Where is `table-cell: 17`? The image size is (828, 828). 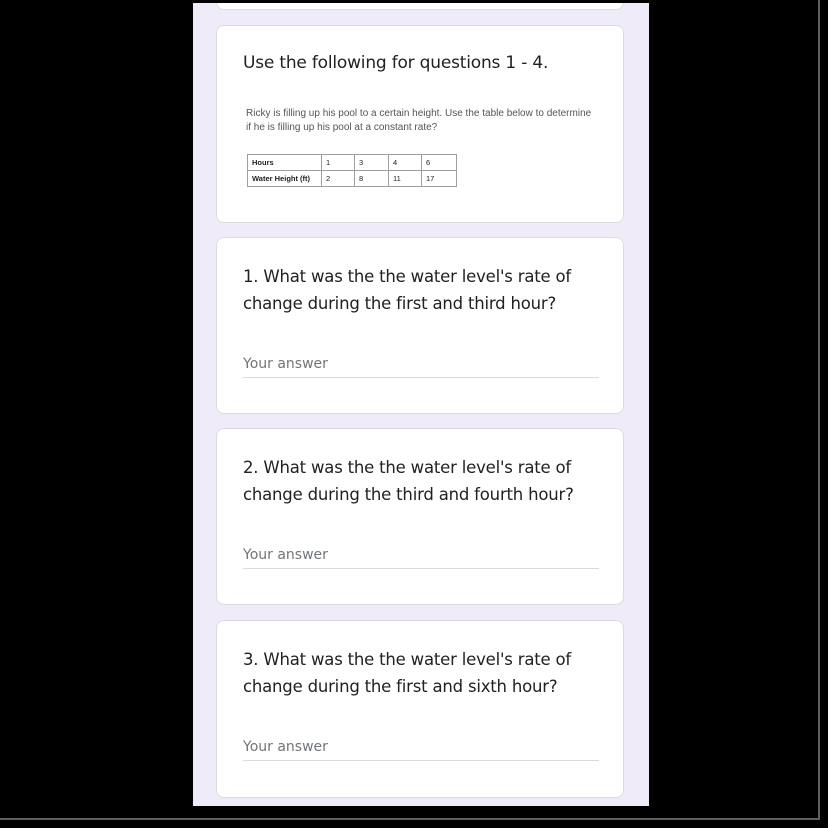 table-cell: 17 is located at coordinates (439, 178).